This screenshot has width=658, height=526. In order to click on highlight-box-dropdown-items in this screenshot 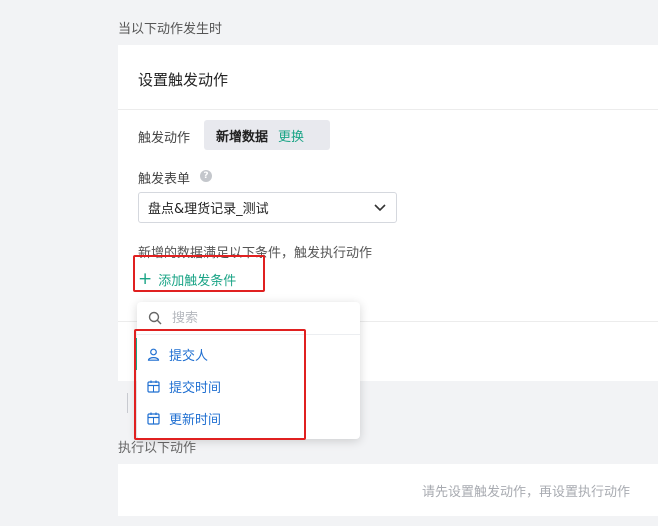, I will do `click(220, 384)`.